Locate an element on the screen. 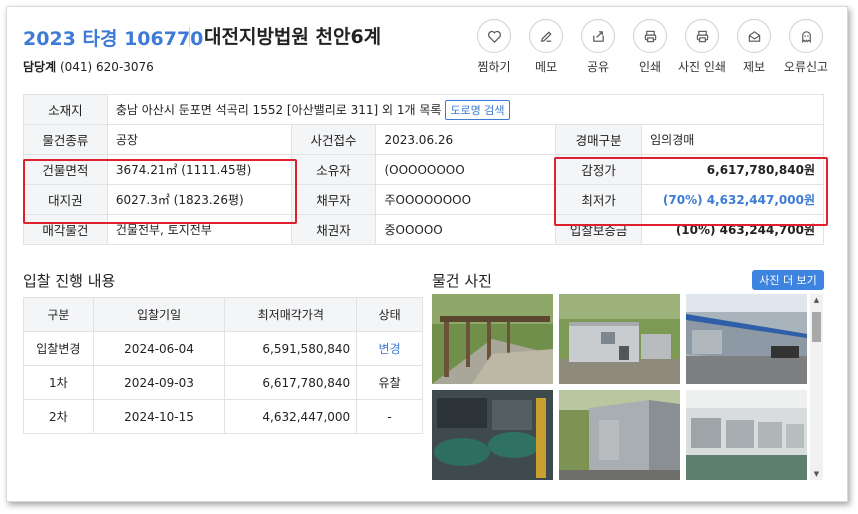  report-button: 제보 is located at coordinates (754, 47).